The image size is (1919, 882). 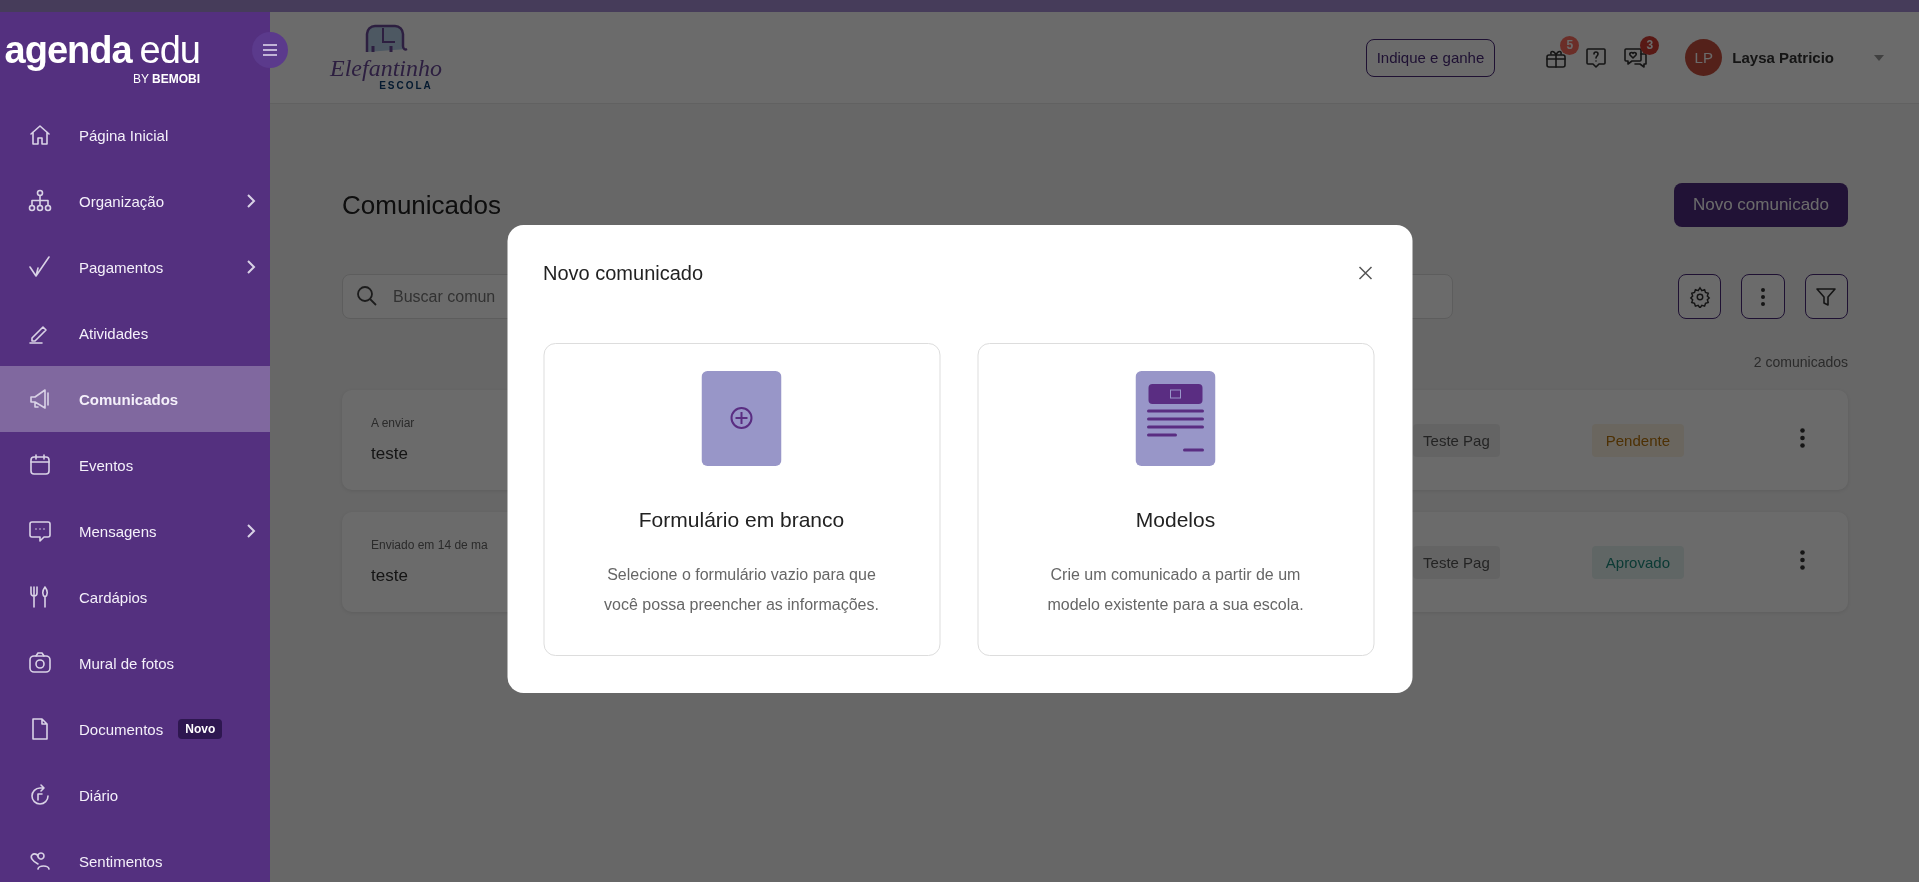 I want to click on sidebar-item: Organização, so click(x=135, y=201).